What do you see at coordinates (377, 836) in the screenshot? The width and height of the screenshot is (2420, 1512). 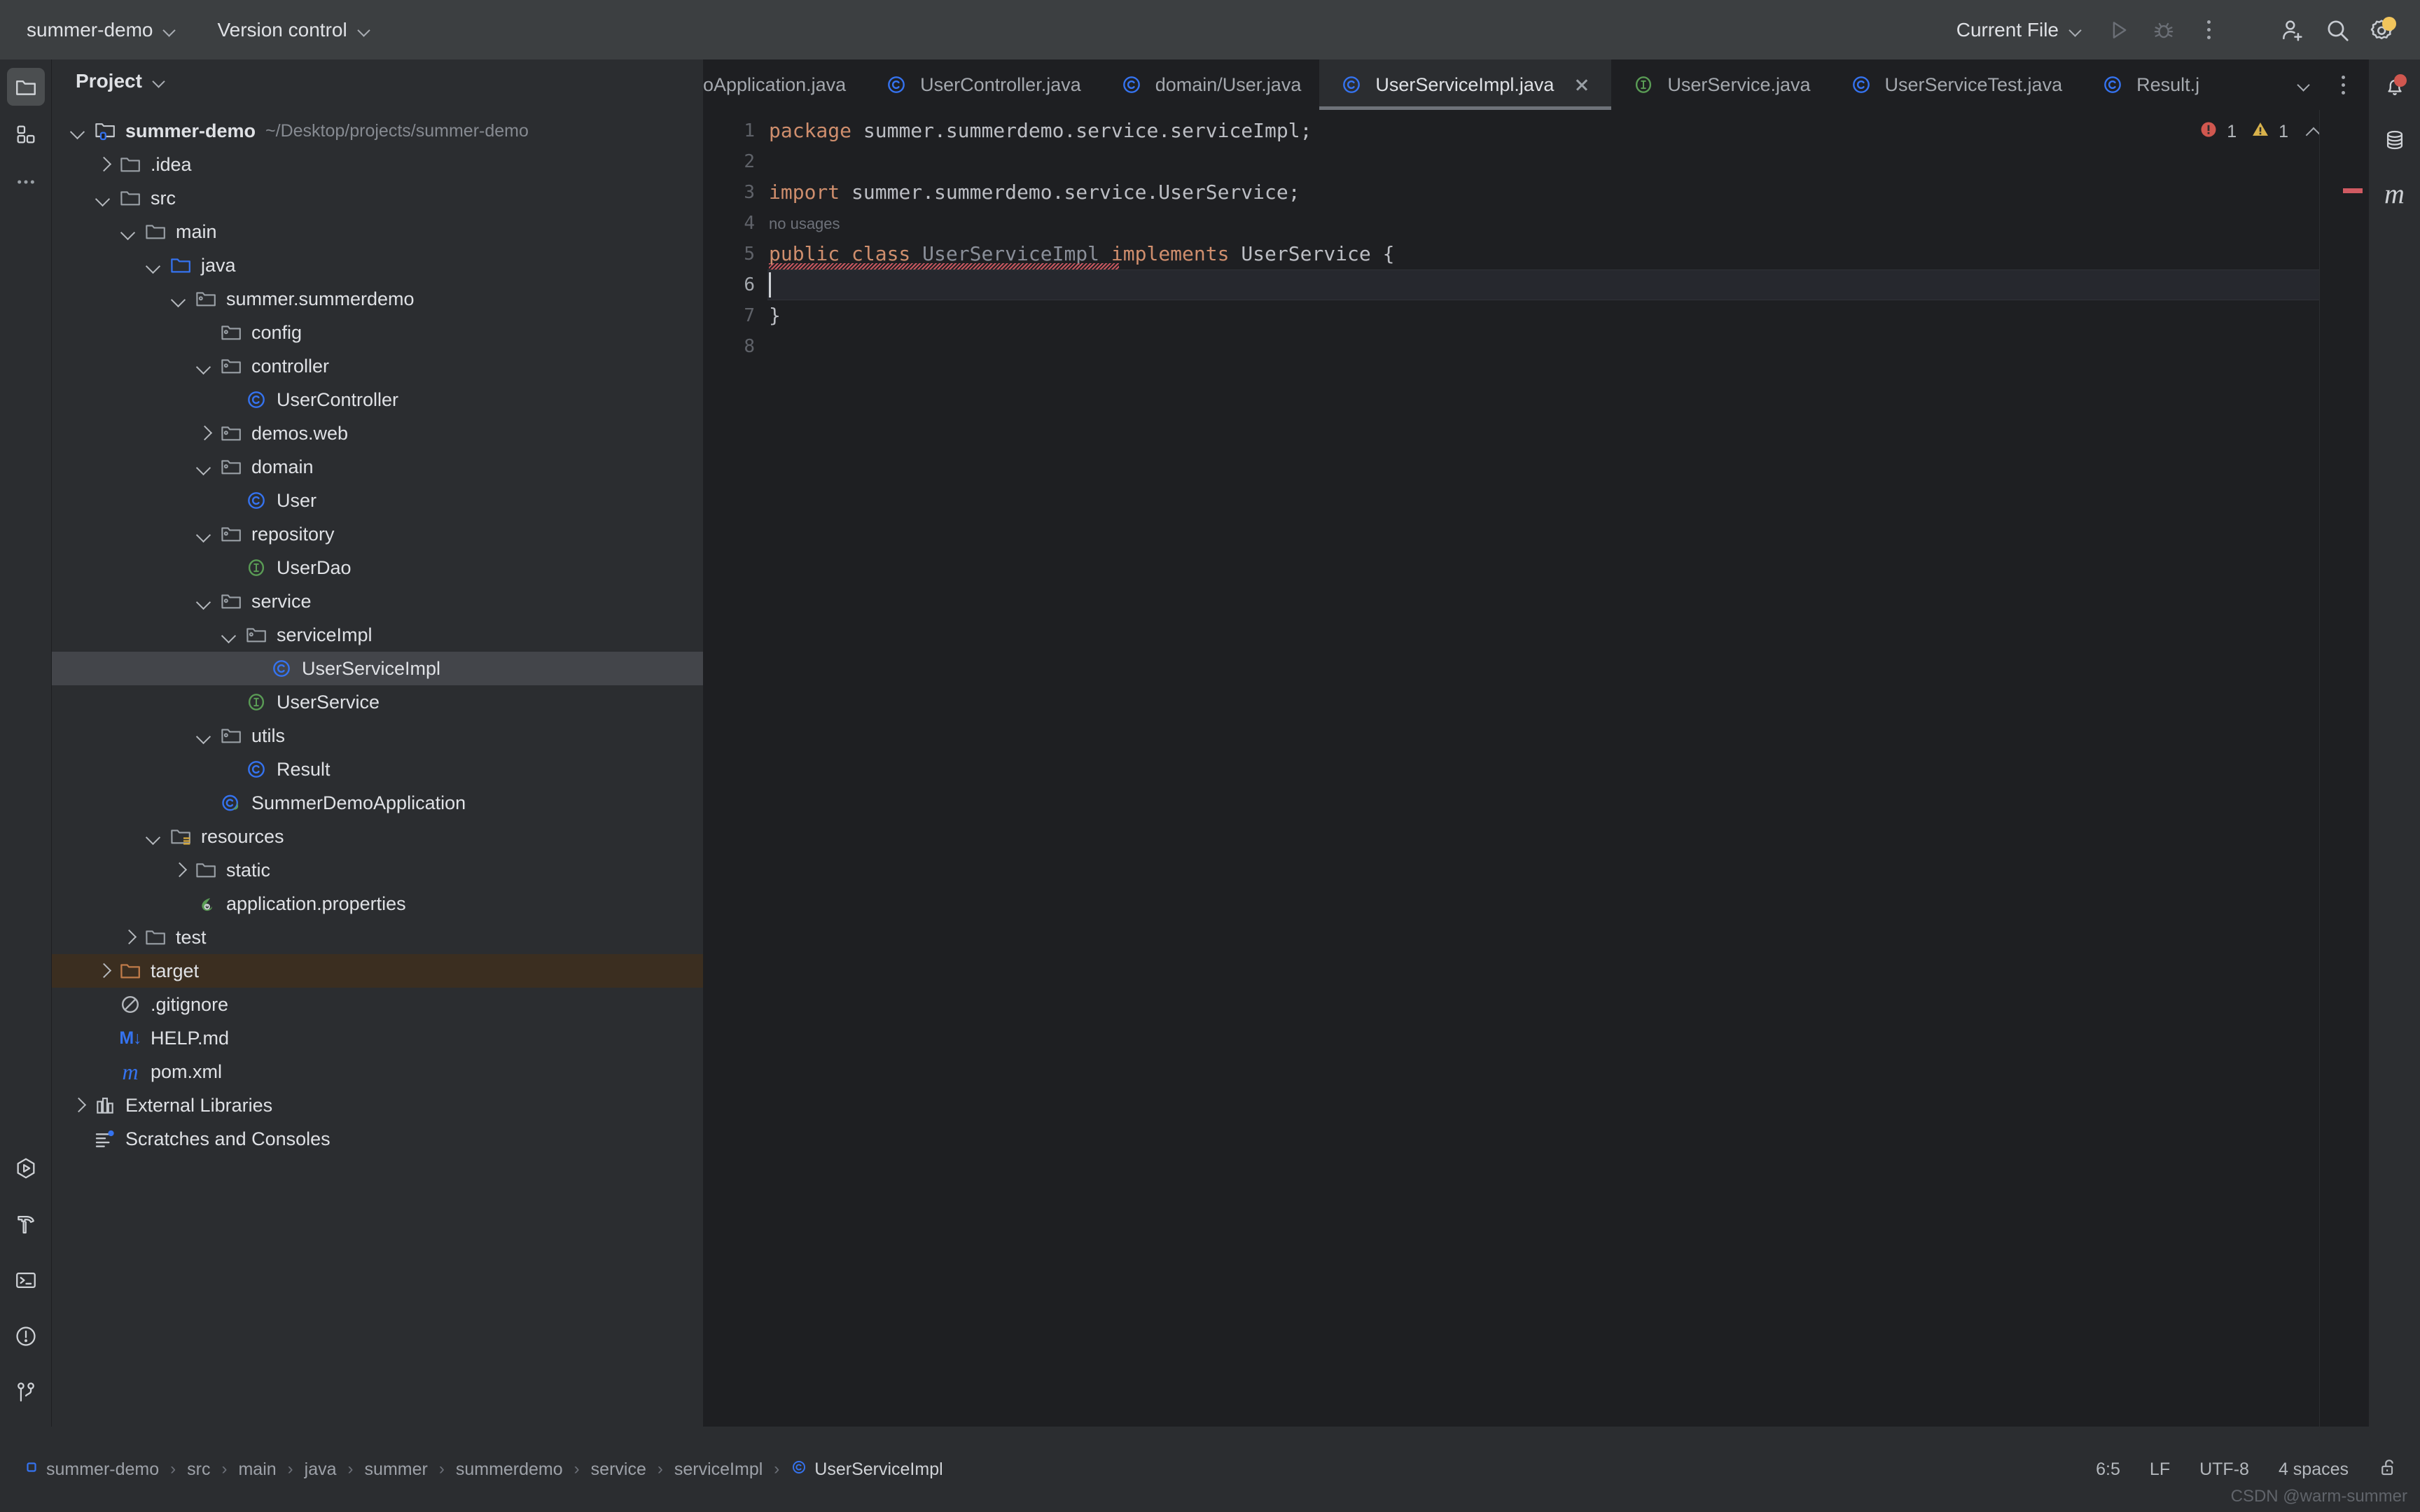 I see `tree-node-resources: resources` at bounding box center [377, 836].